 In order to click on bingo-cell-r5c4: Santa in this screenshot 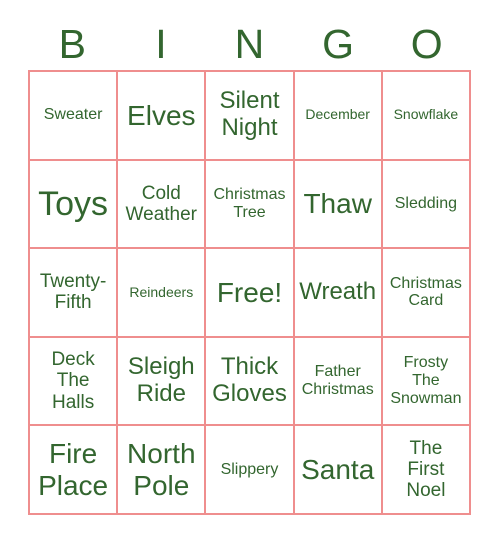, I will do `click(338, 470)`.